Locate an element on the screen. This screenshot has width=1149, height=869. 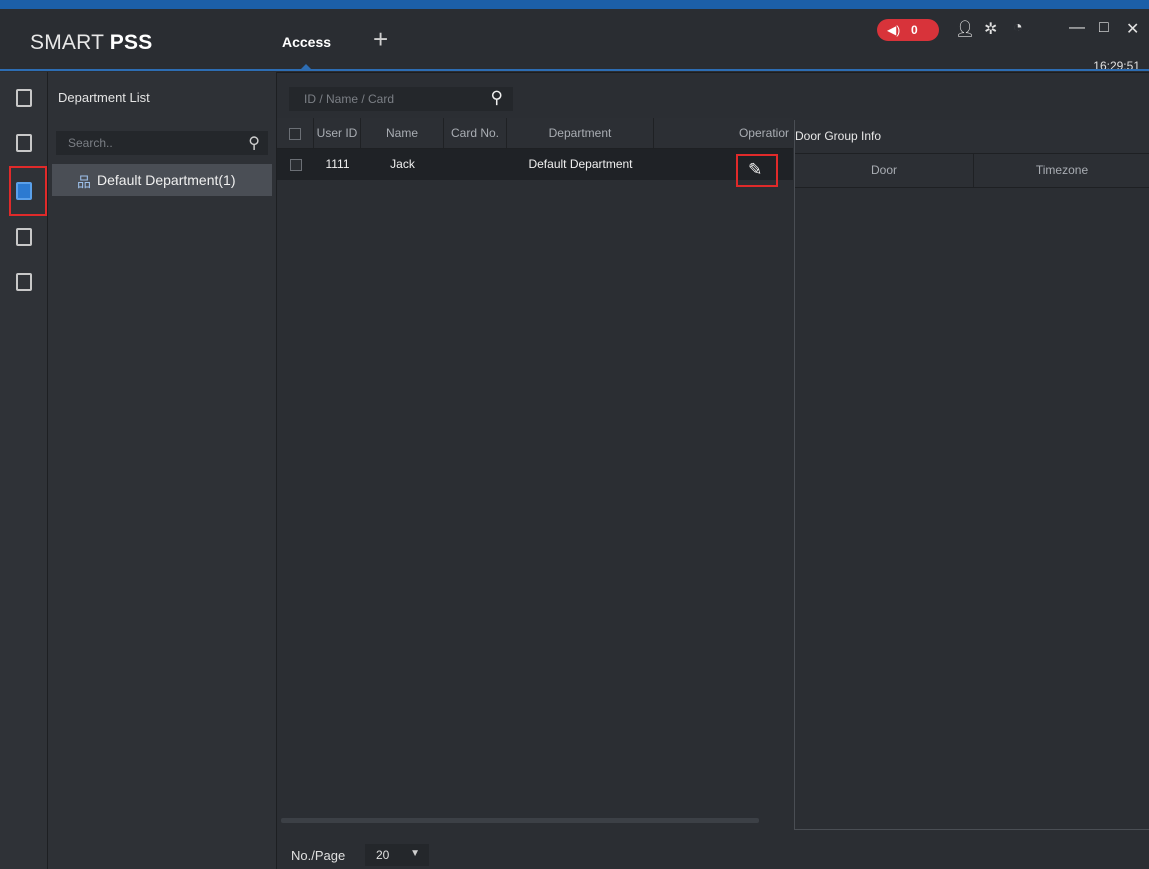
window-top-strip is located at coordinates (574, 4).